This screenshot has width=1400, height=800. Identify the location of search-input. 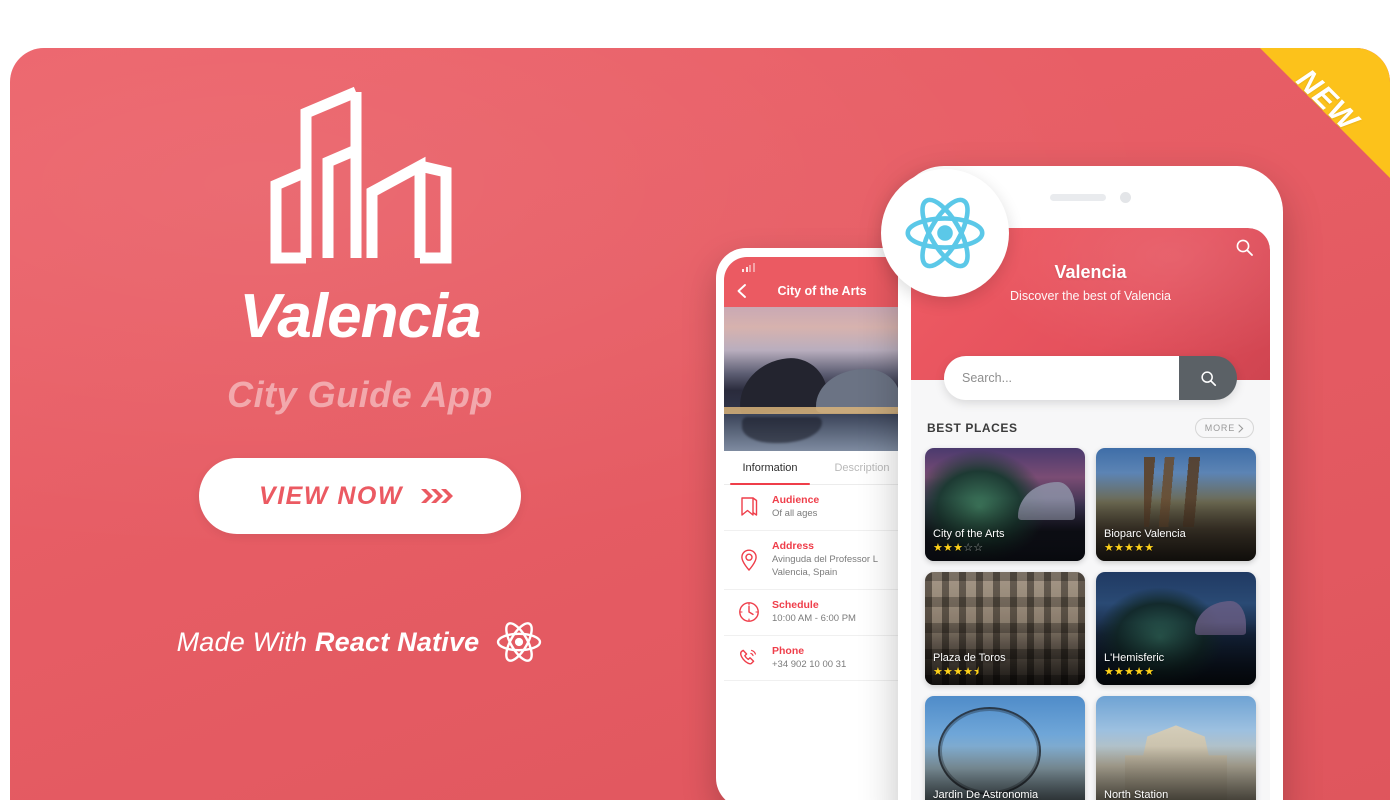
(1061, 378).